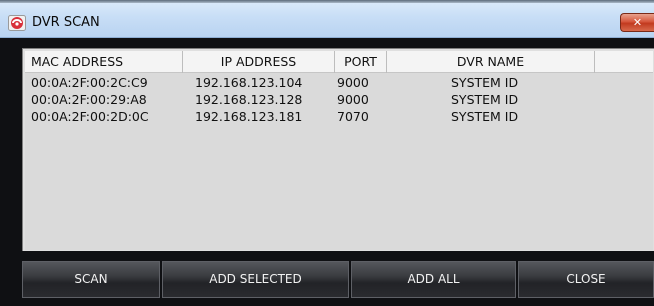 This screenshot has width=654, height=306. I want to click on column-header-empty, so click(624, 62).